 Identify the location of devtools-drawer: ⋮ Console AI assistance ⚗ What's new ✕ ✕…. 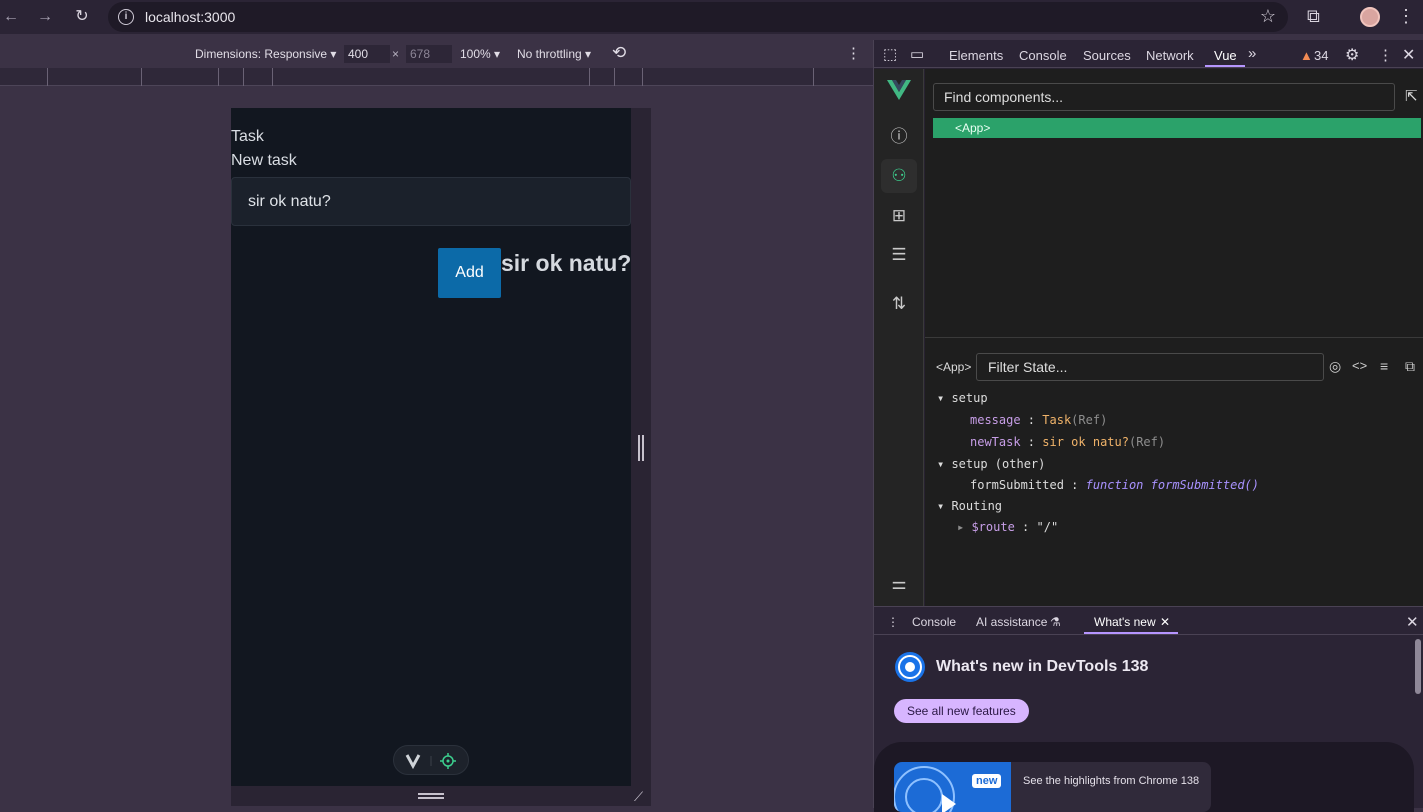
(1148, 709).